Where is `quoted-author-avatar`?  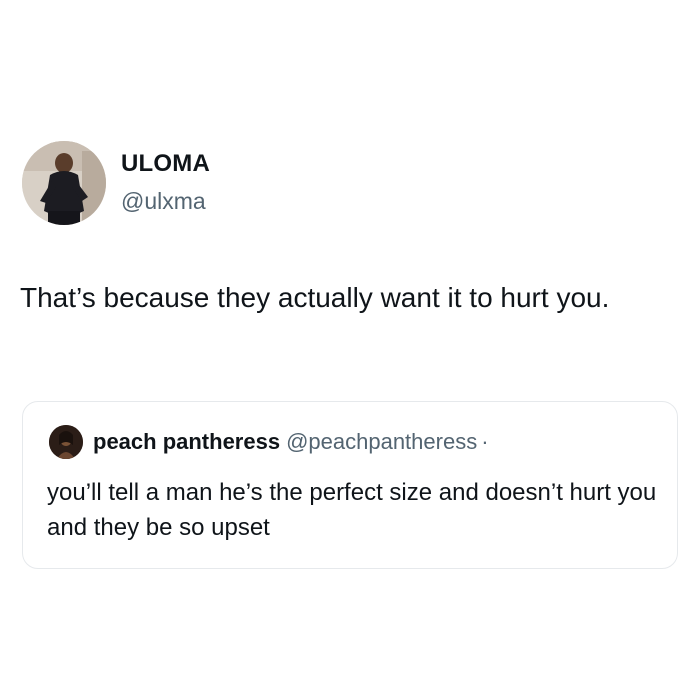
quoted-author-avatar is located at coordinates (66, 442).